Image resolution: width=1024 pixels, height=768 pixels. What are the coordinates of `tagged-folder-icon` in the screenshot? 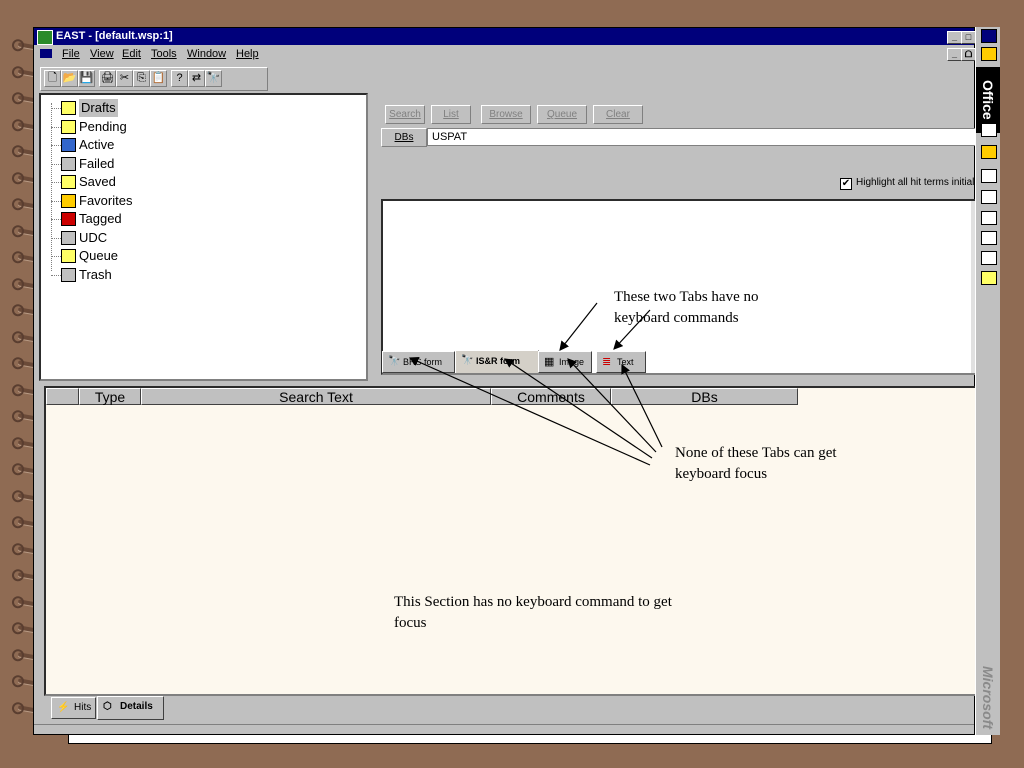 It's located at (68, 219).